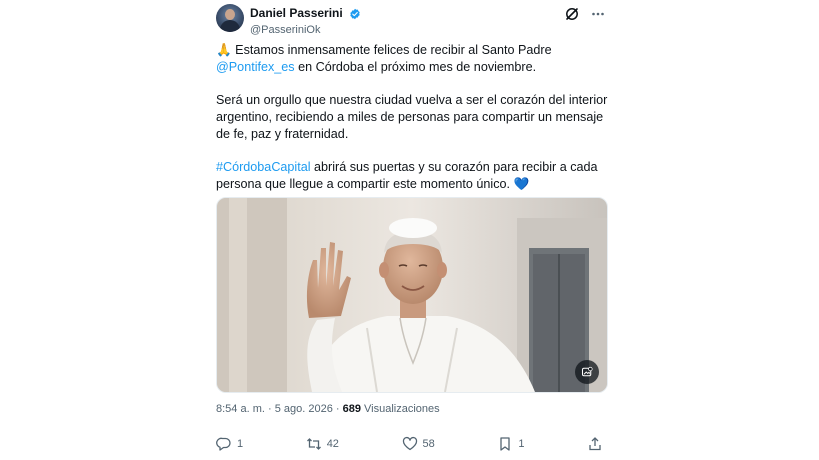 The height and width of the screenshot is (460, 819). What do you see at coordinates (263, 167) in the screenshot?
I see `hashtag-link: #CórdobaCapital` at bounding box center [263, 167].